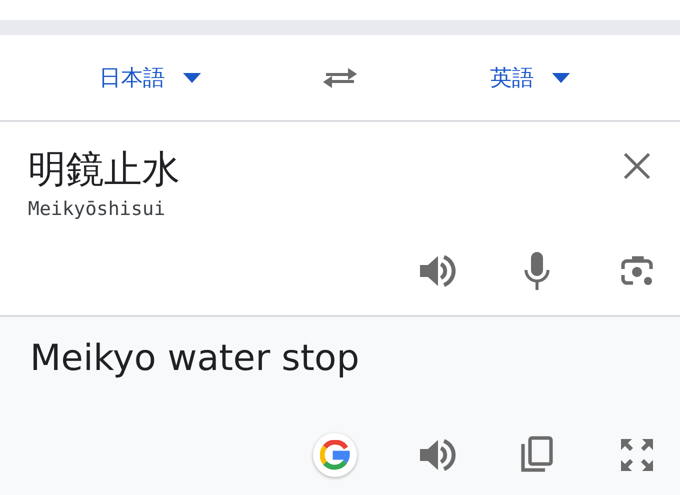 This screenshot has width=680, height=495. Describe the element at coordinates (637, 455) in the screenshot. I see `fullscreen-icon` at that location.